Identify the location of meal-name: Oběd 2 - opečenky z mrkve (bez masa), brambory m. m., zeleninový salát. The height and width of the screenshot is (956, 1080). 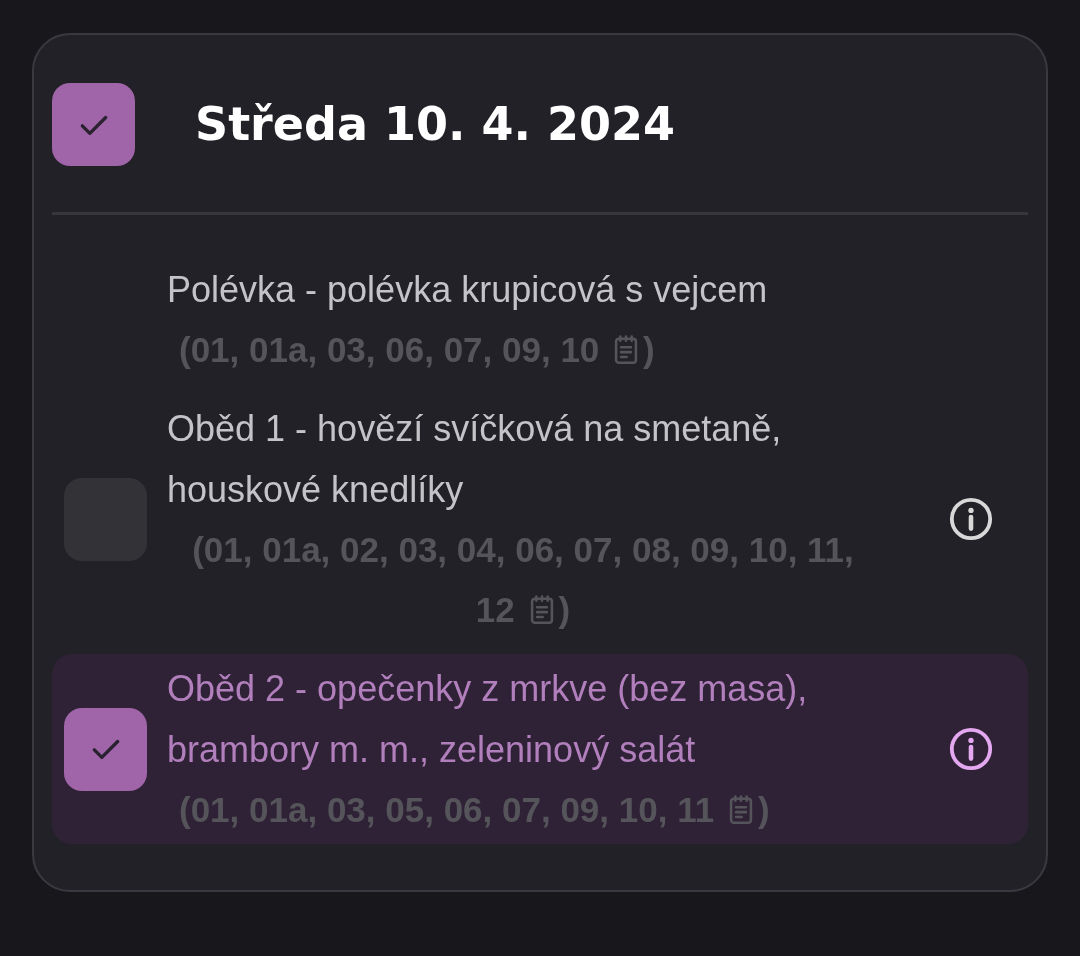
(488, 719).